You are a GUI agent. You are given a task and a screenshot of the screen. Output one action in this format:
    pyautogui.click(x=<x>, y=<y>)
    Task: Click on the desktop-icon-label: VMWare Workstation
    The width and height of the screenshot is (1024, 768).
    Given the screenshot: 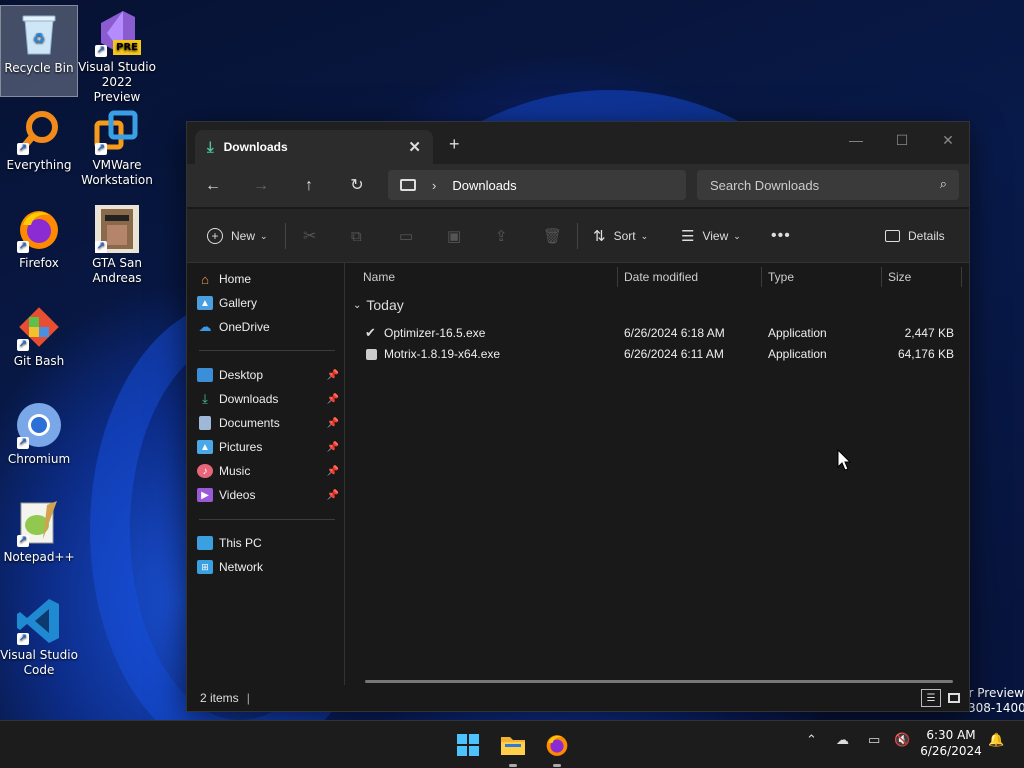 What is the action you would take?
    pyautogui.click(x=117, y=172)
    